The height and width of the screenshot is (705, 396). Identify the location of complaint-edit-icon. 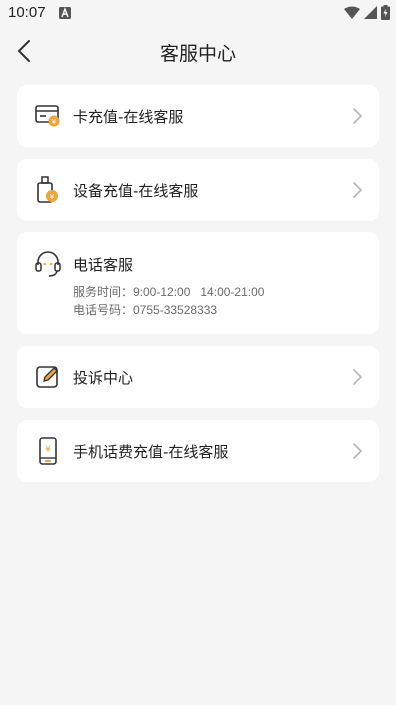
(47, 377).